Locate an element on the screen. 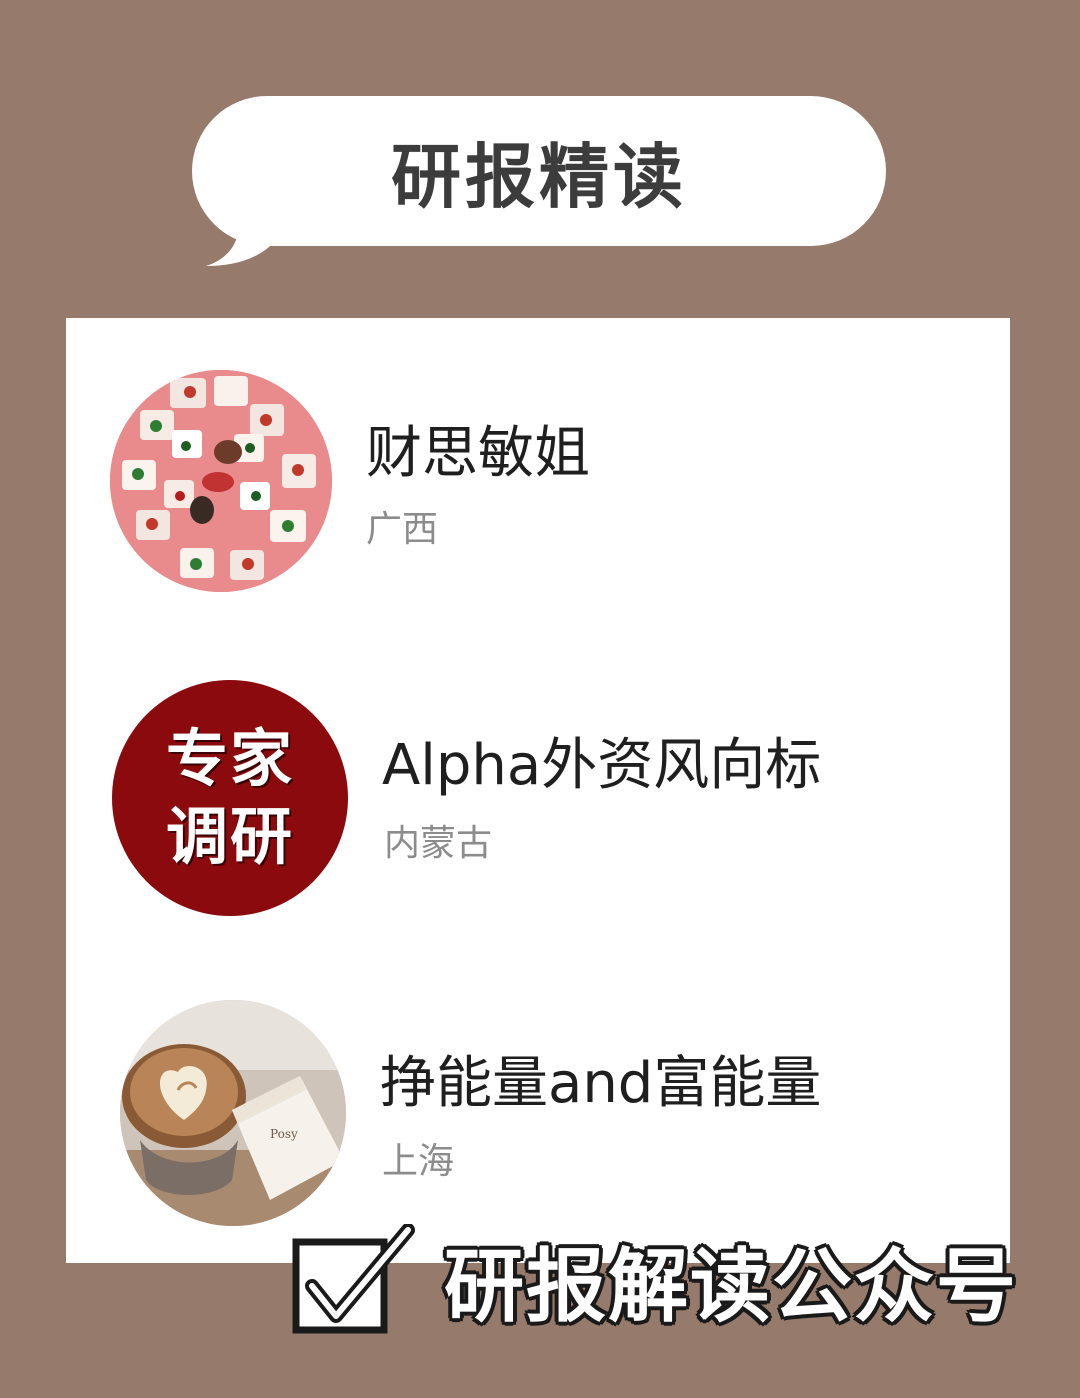  header-bubble: 研报精读 is located at coordinates (539, 183).